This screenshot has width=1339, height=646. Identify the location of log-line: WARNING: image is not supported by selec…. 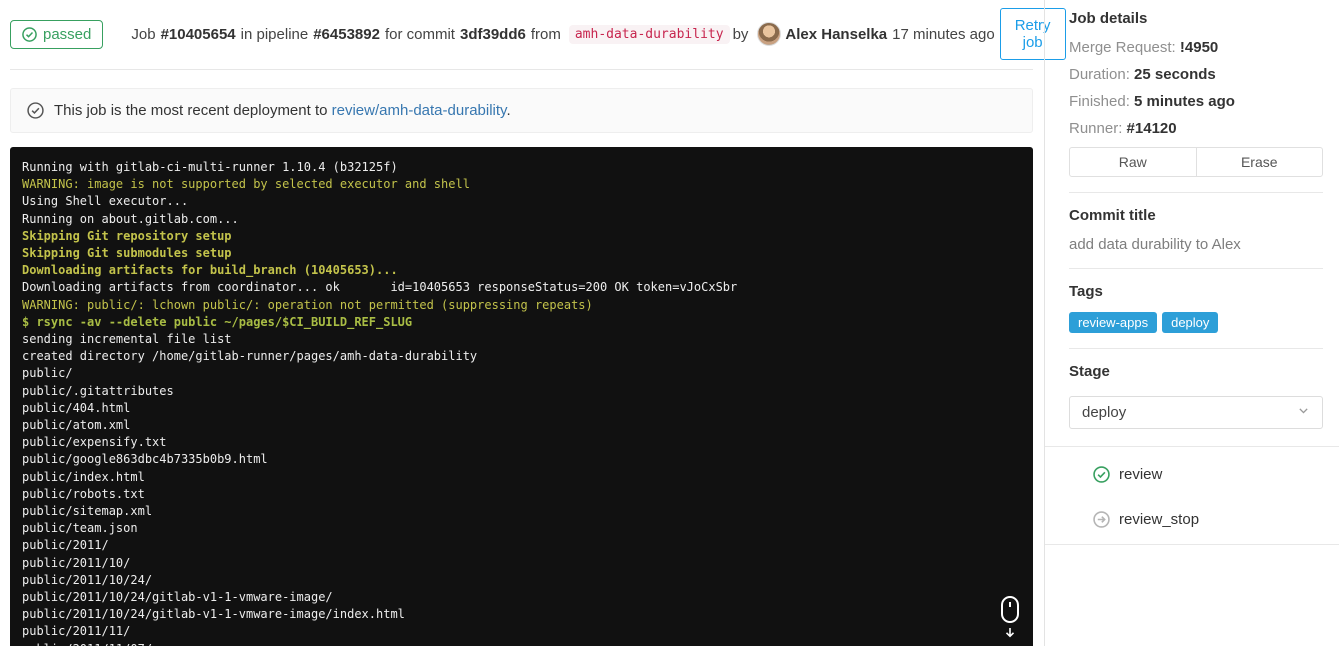
(246, 184).